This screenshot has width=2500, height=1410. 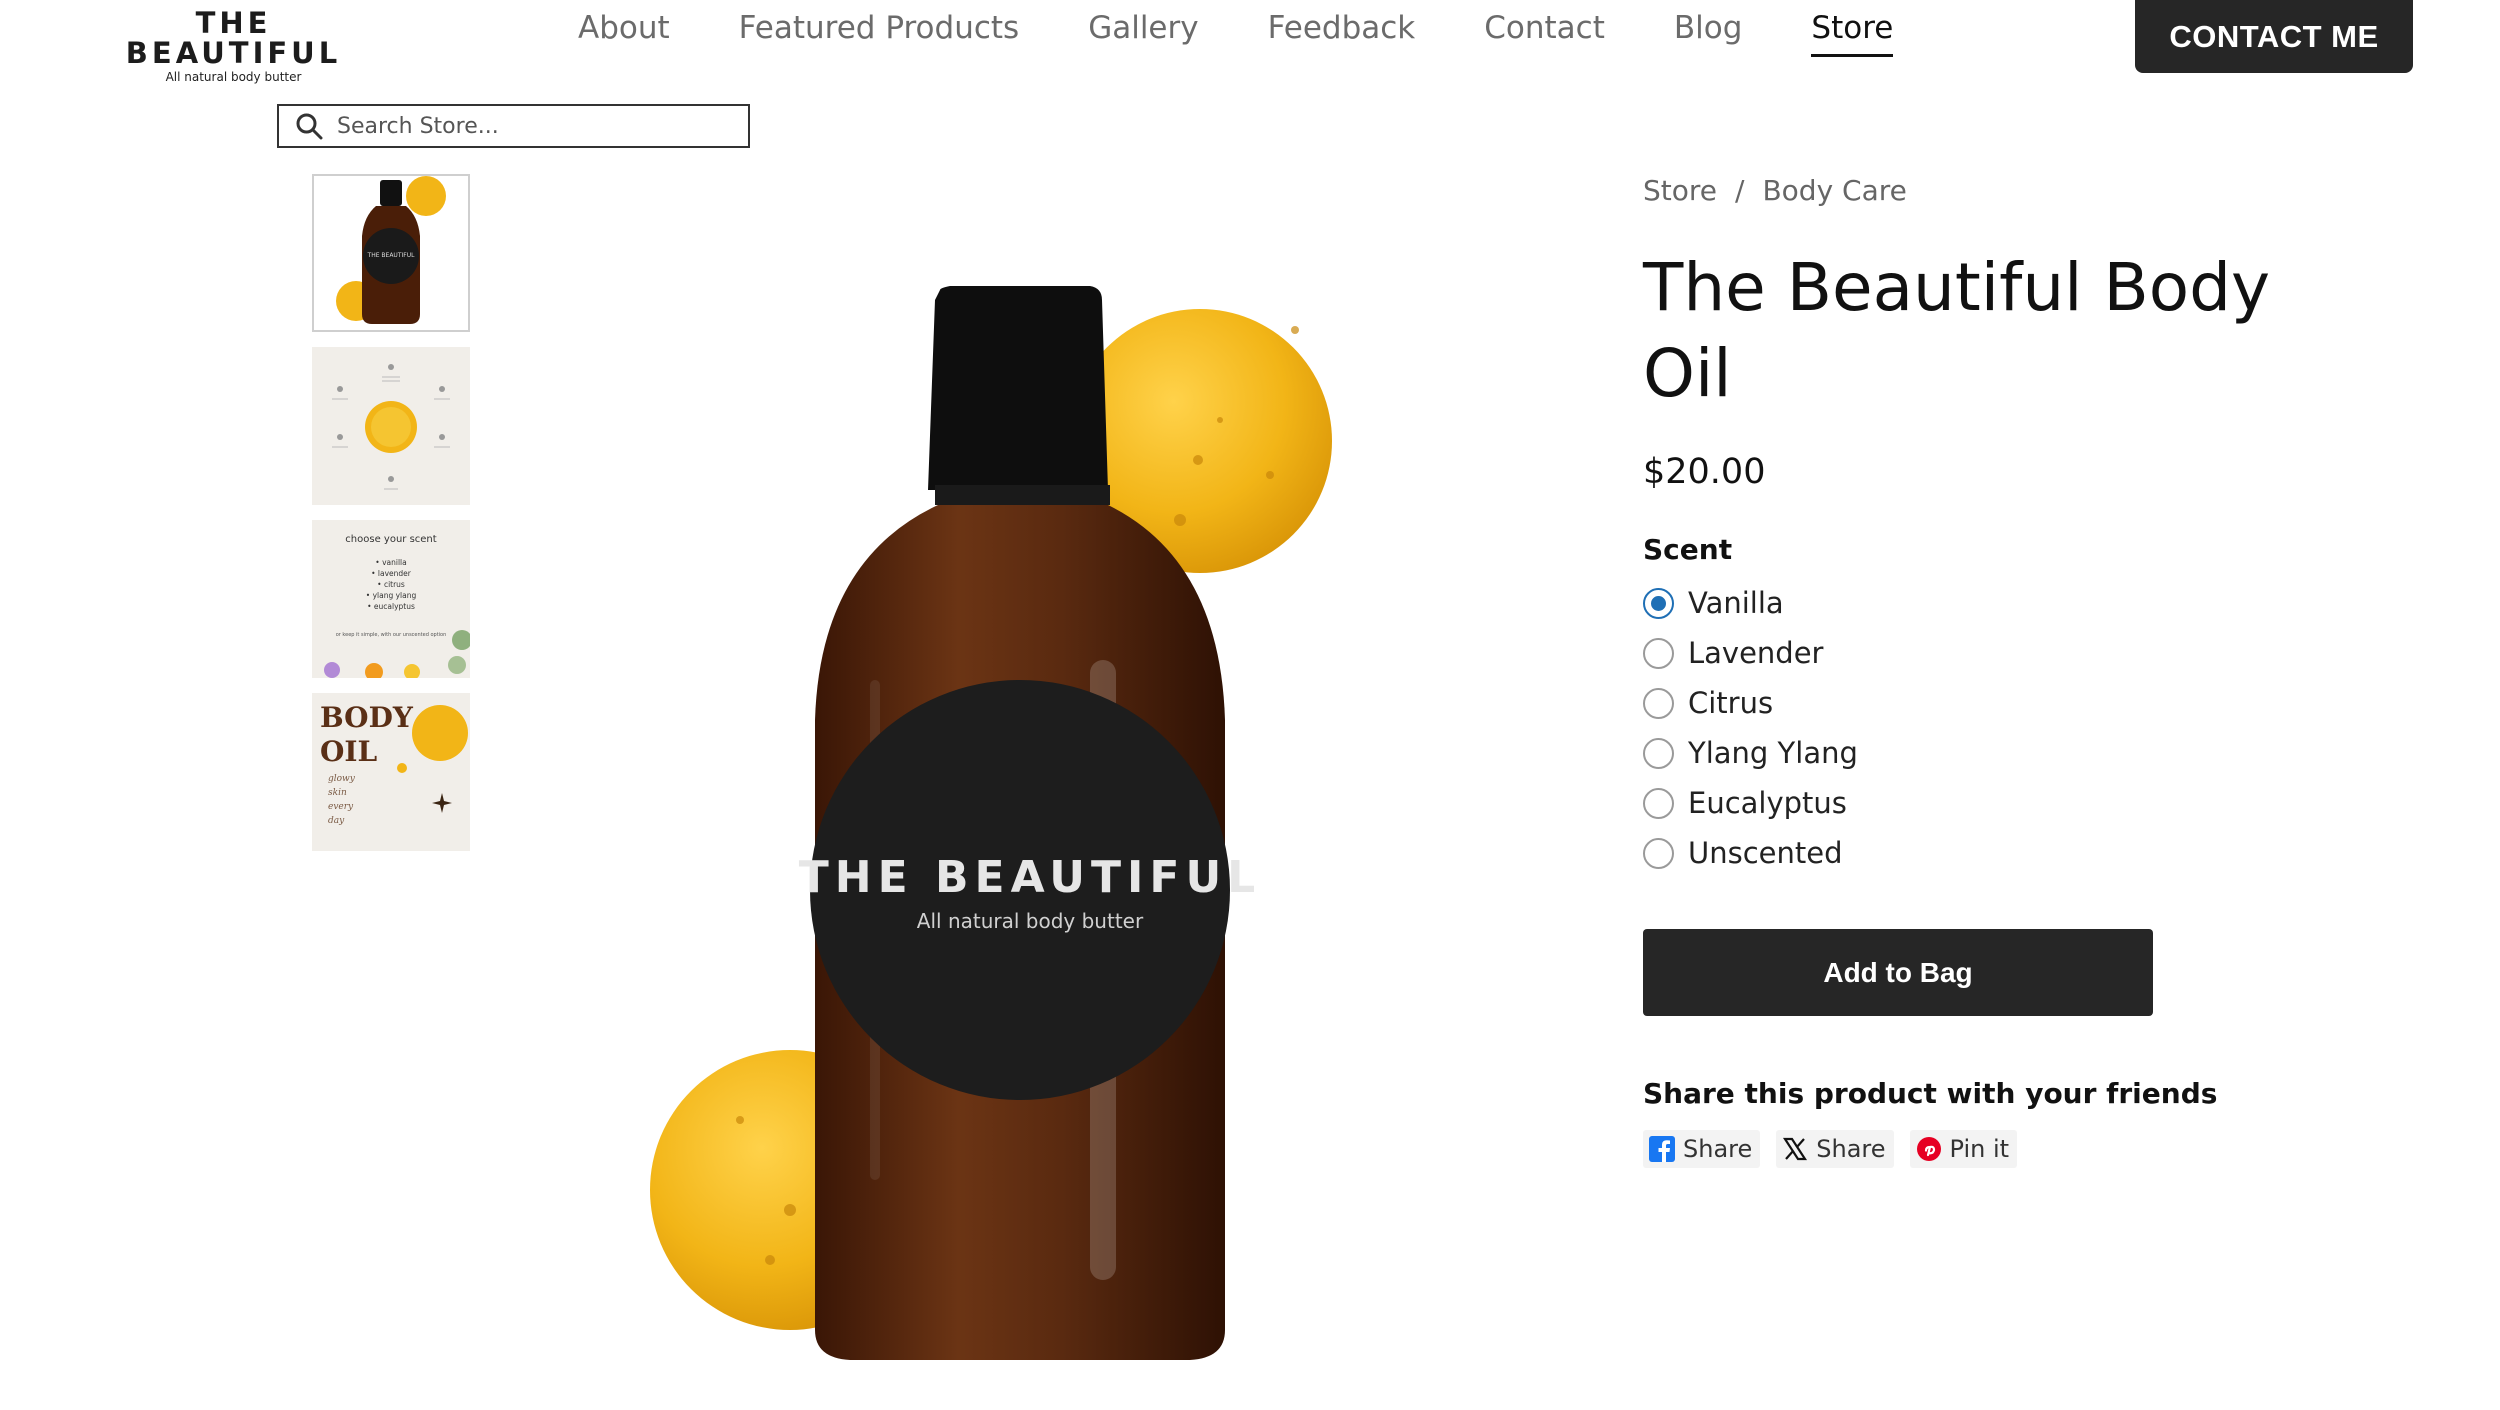 I want to click on facebook-icon, so click(x=1662, y=1149).